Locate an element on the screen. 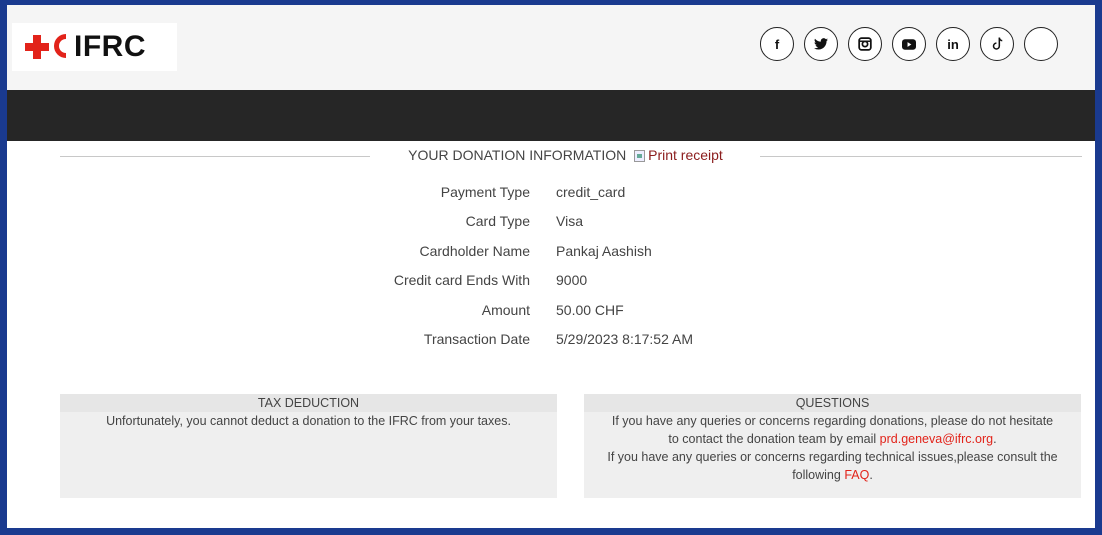 The height and width of the screenshot is (535, 1102). email-link: prd.geneva@ifrc.org is located at coordinates (936, 439).